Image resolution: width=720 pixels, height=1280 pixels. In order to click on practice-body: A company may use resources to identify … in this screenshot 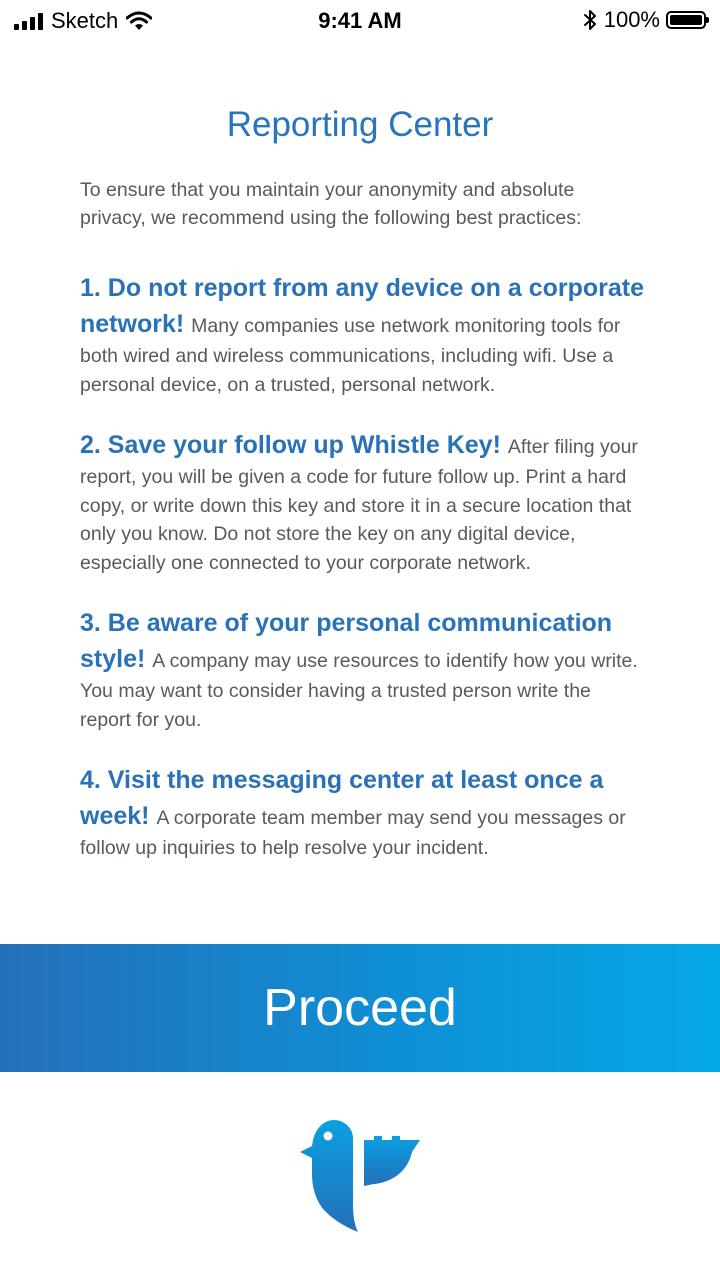, I will do `click(359, 690)`.